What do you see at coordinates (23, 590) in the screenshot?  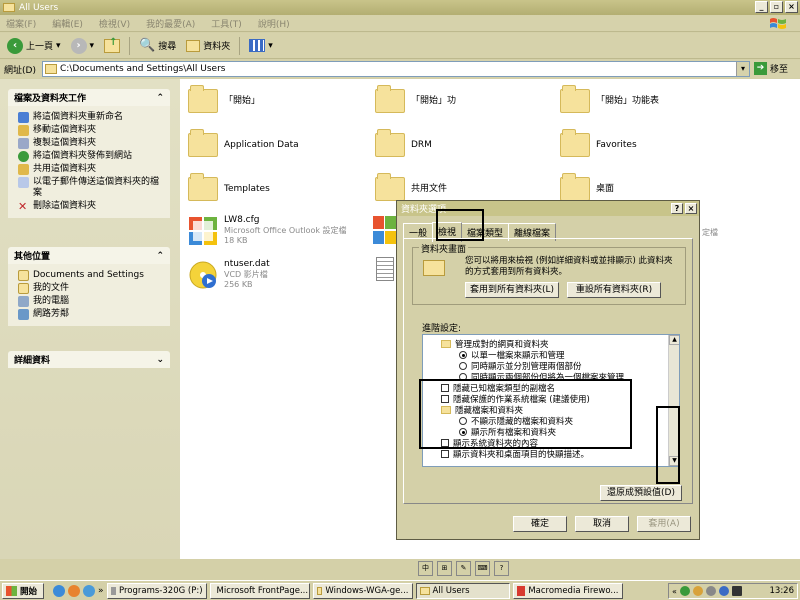 I see `start-button: 開始` at bounding box center [23, 590].